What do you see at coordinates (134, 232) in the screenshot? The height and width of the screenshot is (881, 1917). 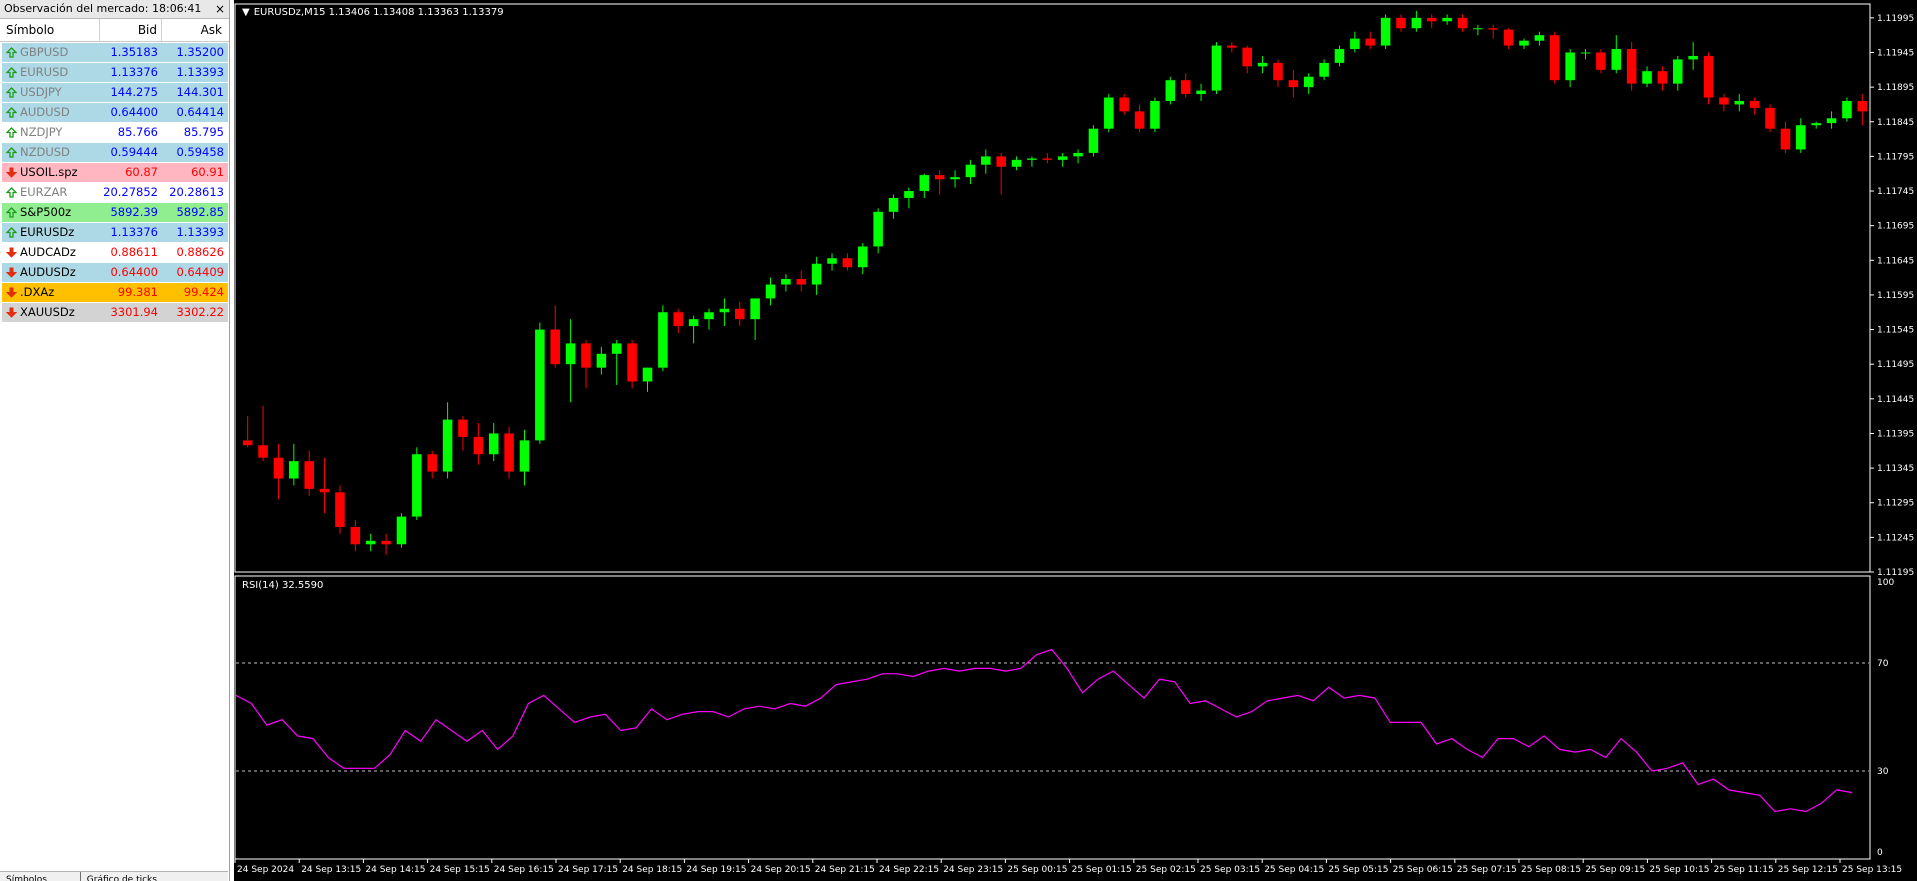 I see `bid-value: 1.13376` at bounding box center [134, 232].